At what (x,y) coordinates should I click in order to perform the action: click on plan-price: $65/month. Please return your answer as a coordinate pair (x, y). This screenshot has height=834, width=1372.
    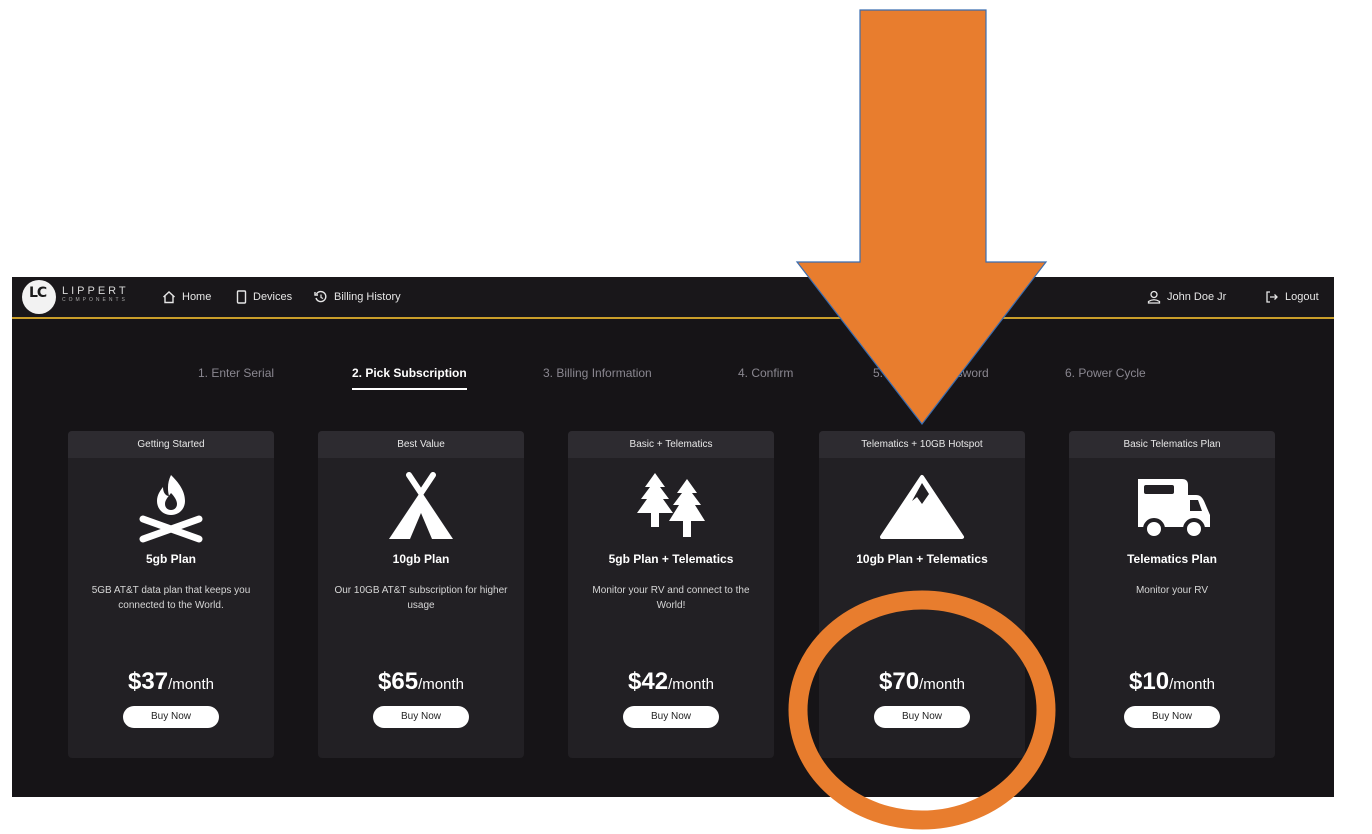
    Looking at the image, I should click on (421, 682).